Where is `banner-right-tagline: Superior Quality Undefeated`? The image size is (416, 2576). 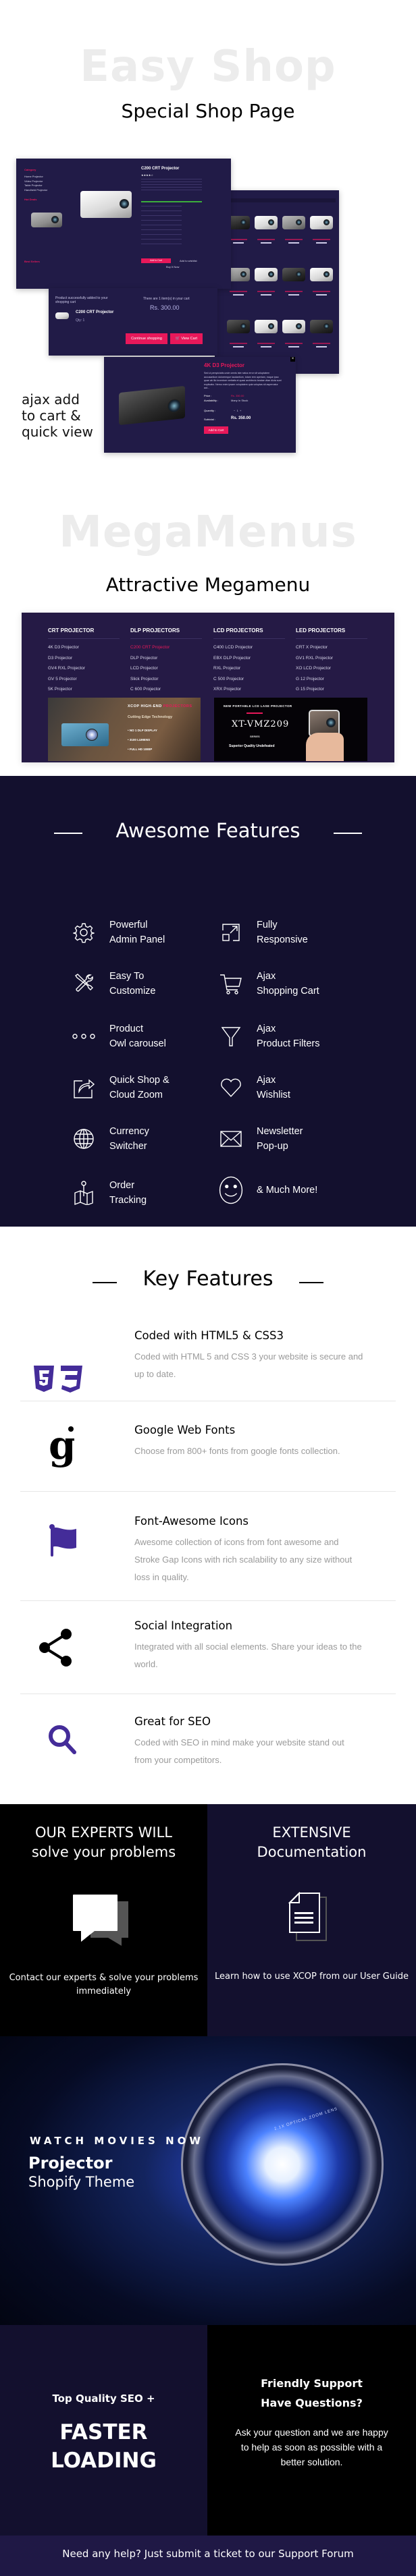 banner-right-tagline: Superior Quality Undefeated is located at coordinates (252, 746).